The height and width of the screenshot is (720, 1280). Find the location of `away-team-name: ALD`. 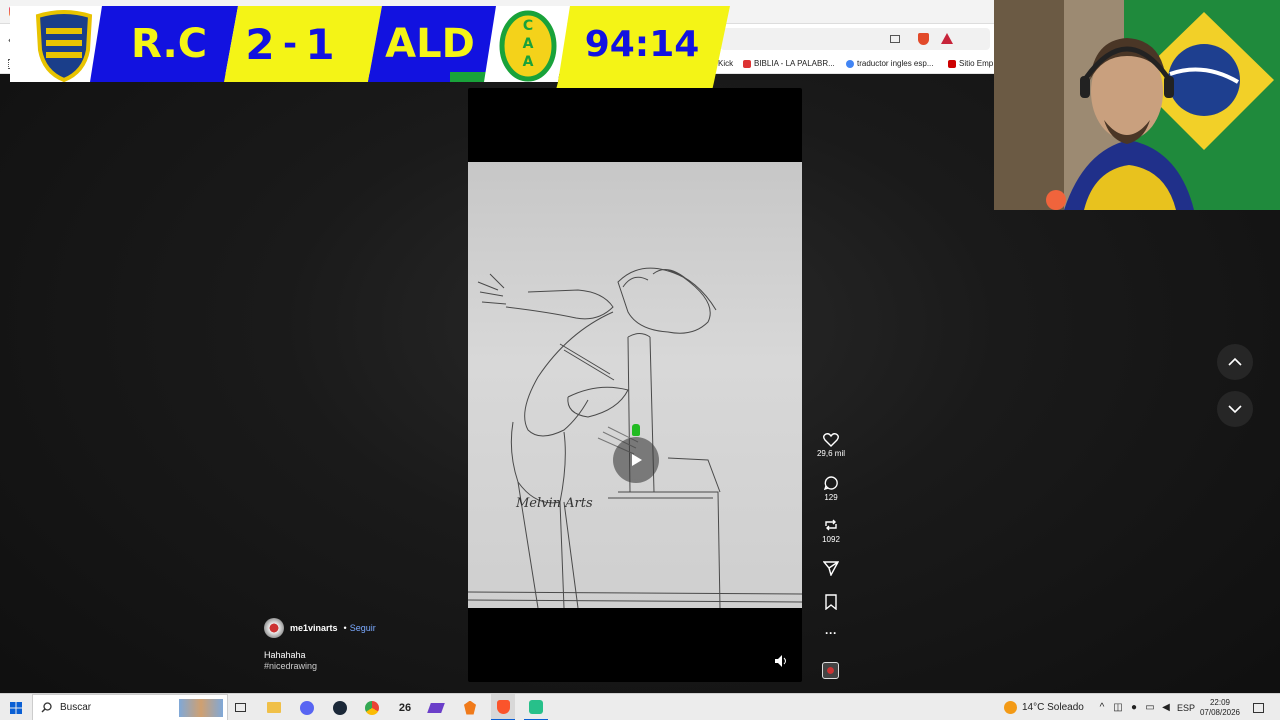

away-team-name: ALD is located at coordinates (430, 44).